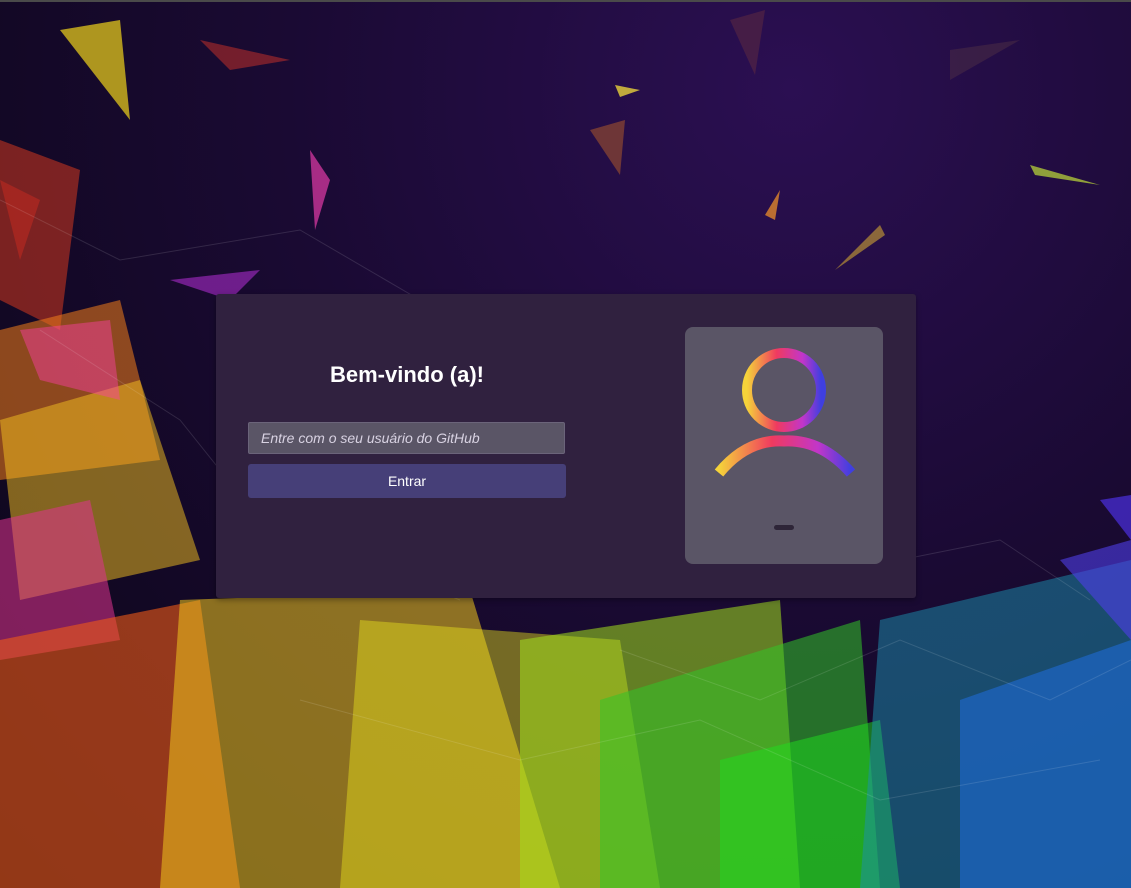  What do you see at coordinates (785, 412) in the screenshot?
I see `user-icon` at bounding box center [785, 412].